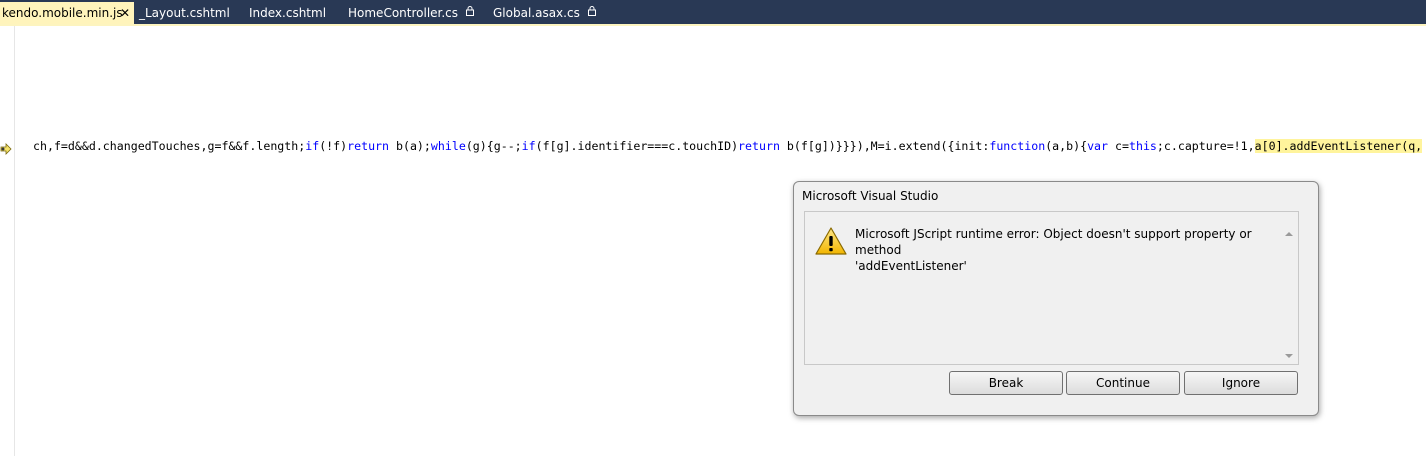 This screenshot has width=1426, height=456. I want to click on code-text: ch,f=d&&d.changedTouches,g=f&&f.length;, so click(169, 146).